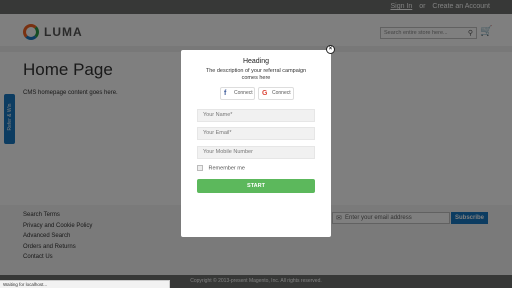  I want to click on close-icon: ×, so click(330, 49).